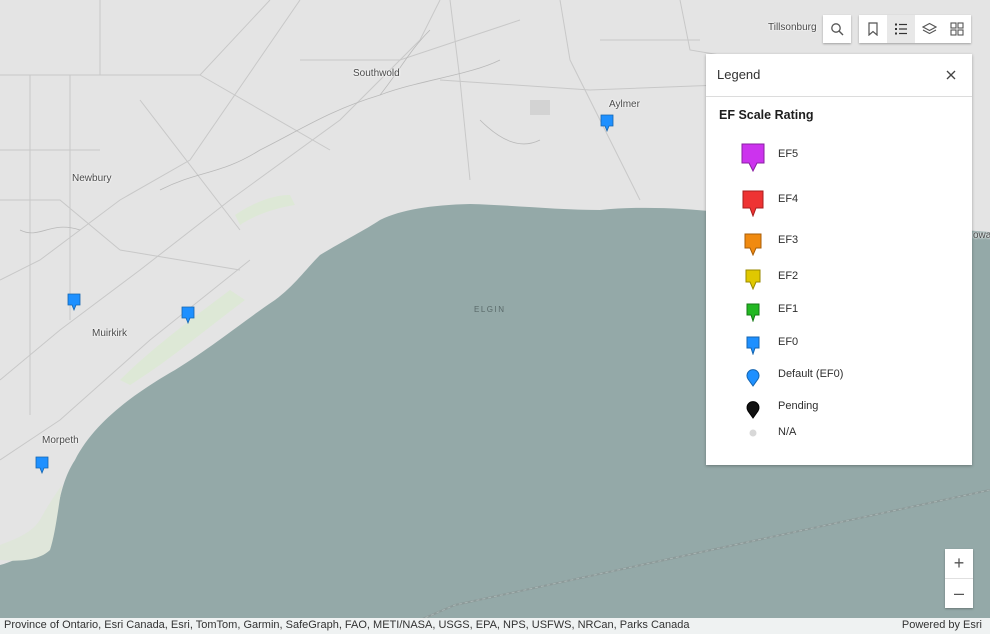 The width and height of the screenshot is (990, 634). I want to click on legend-label: EF4, so click(788, 199).